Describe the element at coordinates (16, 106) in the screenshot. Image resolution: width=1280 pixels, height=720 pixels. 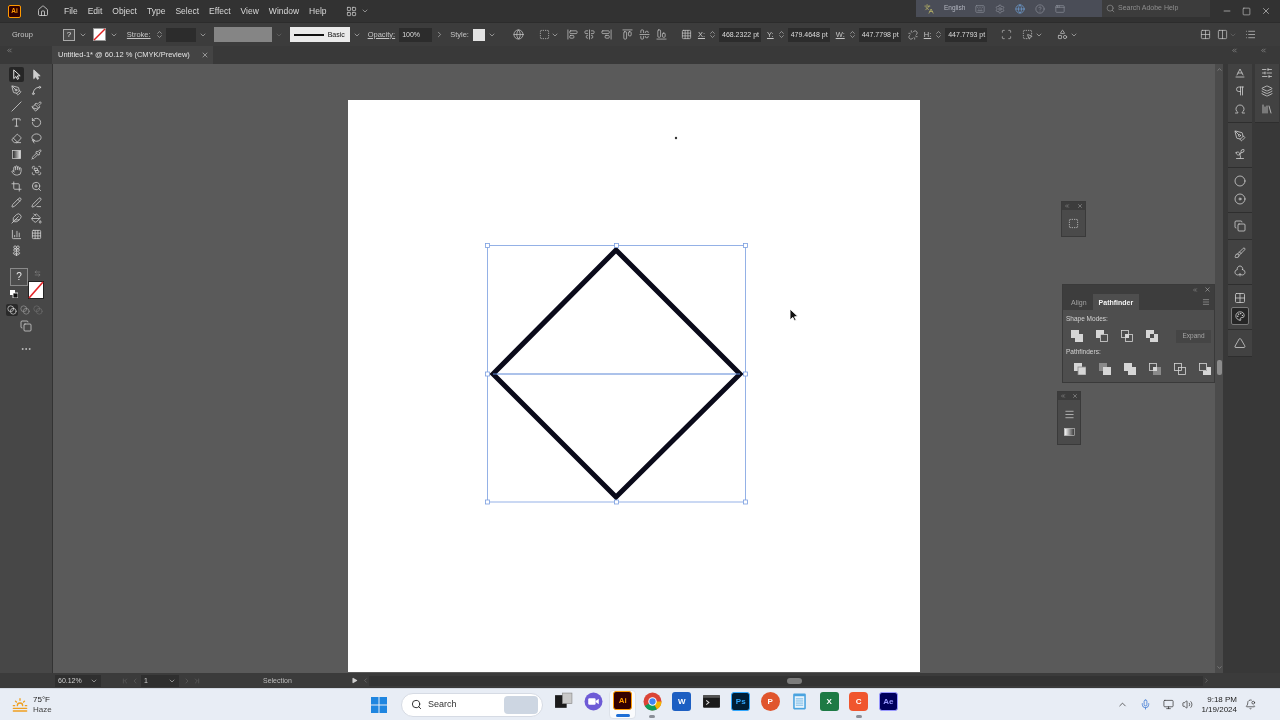
I see `line-icon` at that location.